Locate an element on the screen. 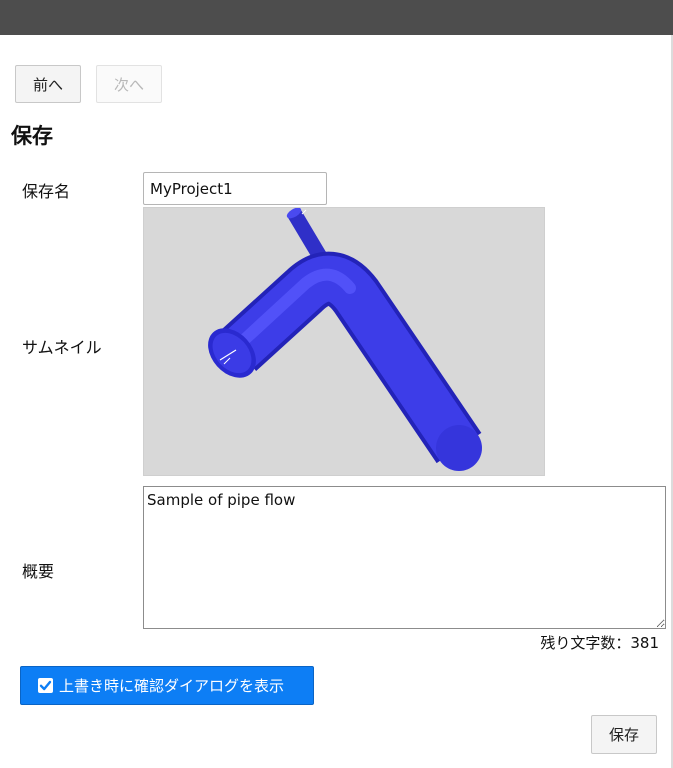 This screenshot has width=673, height=768. save-button: 保存 is located at coordinates (624, 734).